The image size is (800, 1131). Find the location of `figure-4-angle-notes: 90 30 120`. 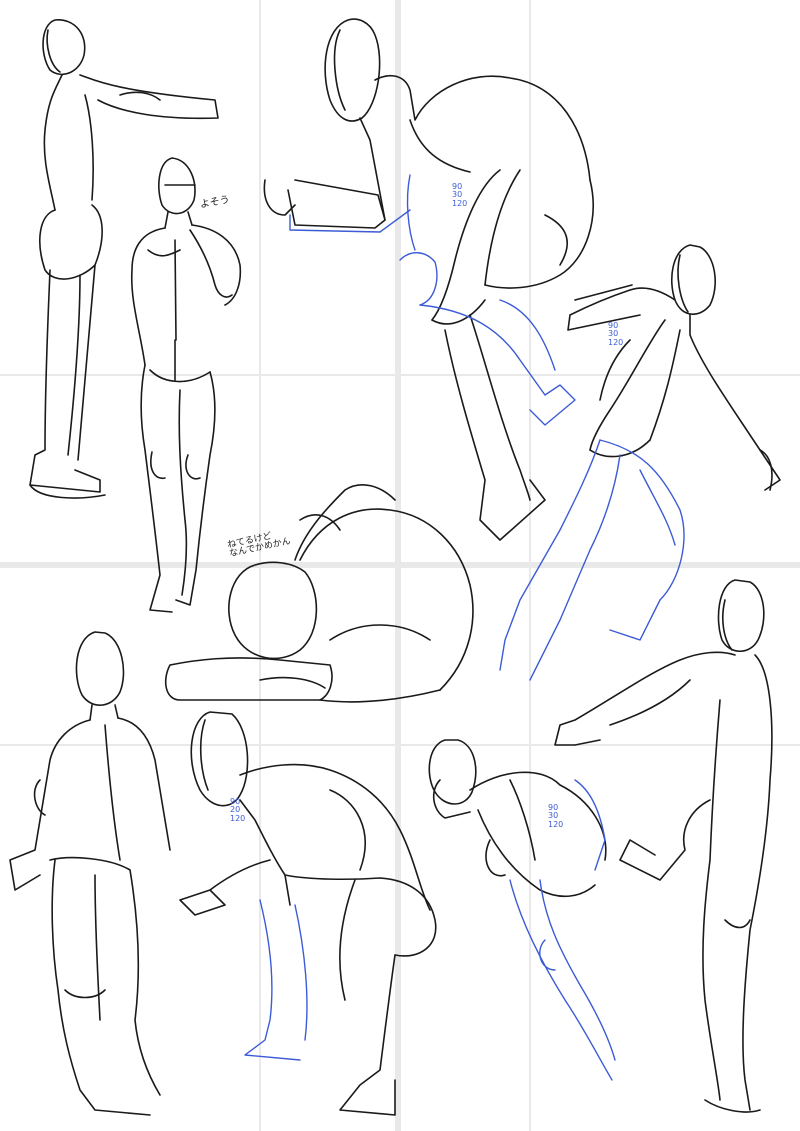

figure-4-angle-notes: 90 30 120 is located at coordinates (460, 195).